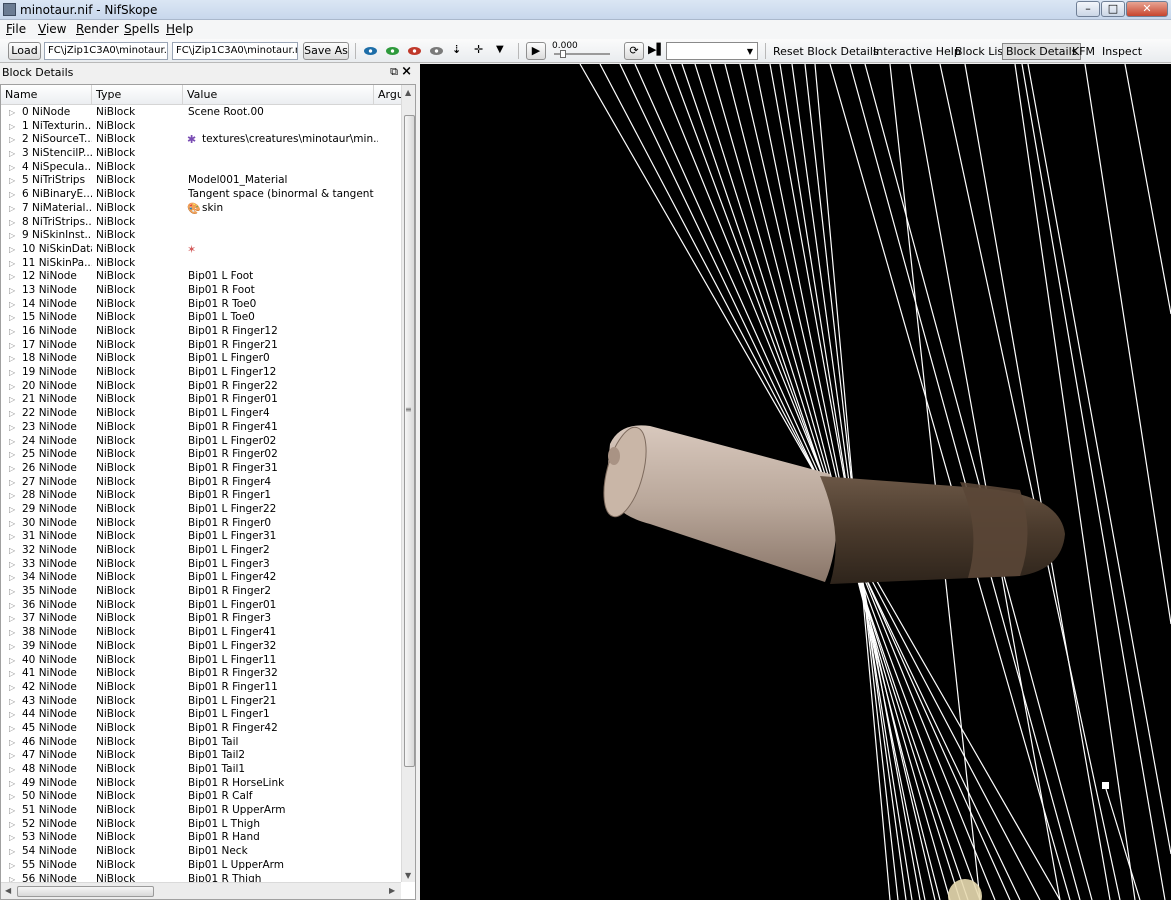  Describe the element at coordinates (201, 236) in the screenshot. I see `tree-row: ▷ 9 NiSkinInst... NiBlock` at that location.